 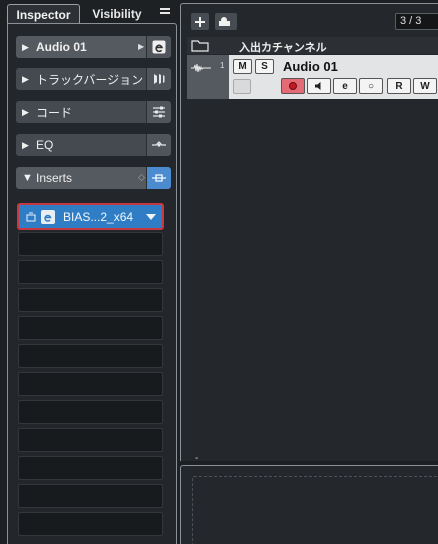 I want to click on tab-visibility: Visibility, so click(x=117, y=14).